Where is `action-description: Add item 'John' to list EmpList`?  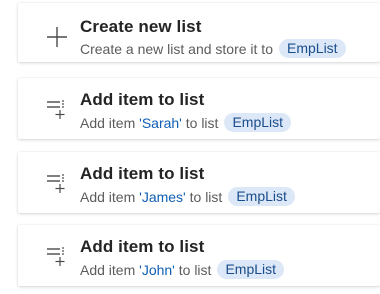
action-description: Add item 'John' to list EmpList is located at coordinates (182, 269).